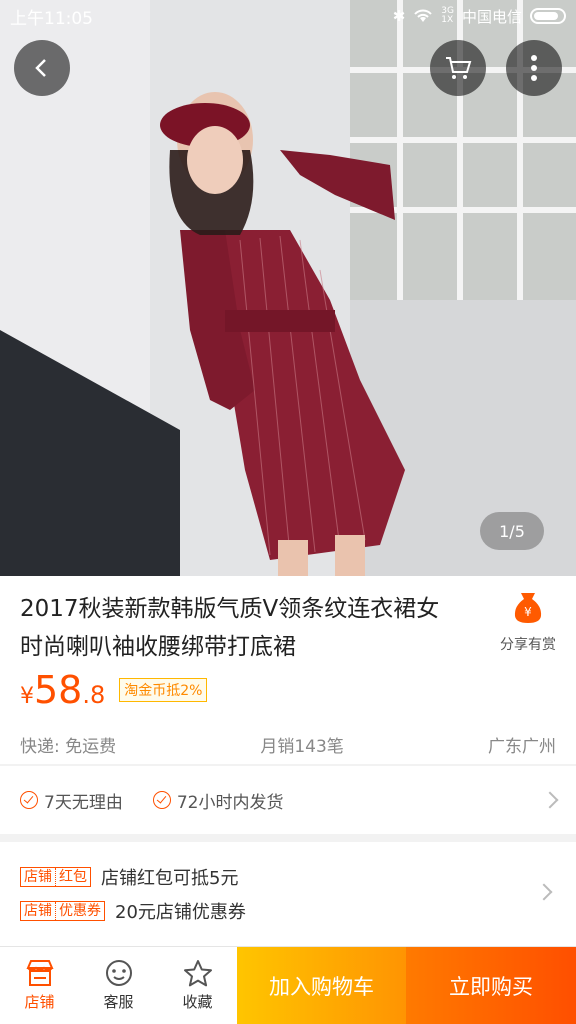  What do you see at coordinates (288, 911) in the screenshot?
I see `coupon-row: 店铺 优惠券 20元店铺优惠券` at bounding box center [288, 911].